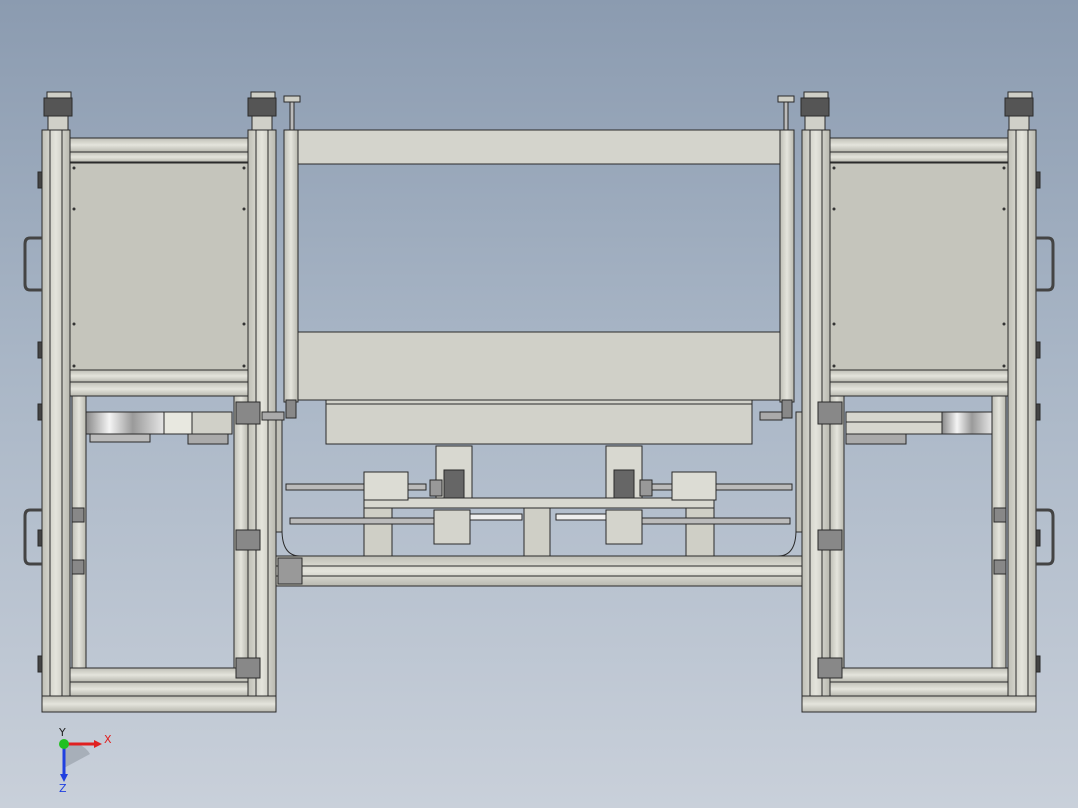 The width and height of the screenshot is (1078, 808). I want to click on lower-beam, so click(539, 366).